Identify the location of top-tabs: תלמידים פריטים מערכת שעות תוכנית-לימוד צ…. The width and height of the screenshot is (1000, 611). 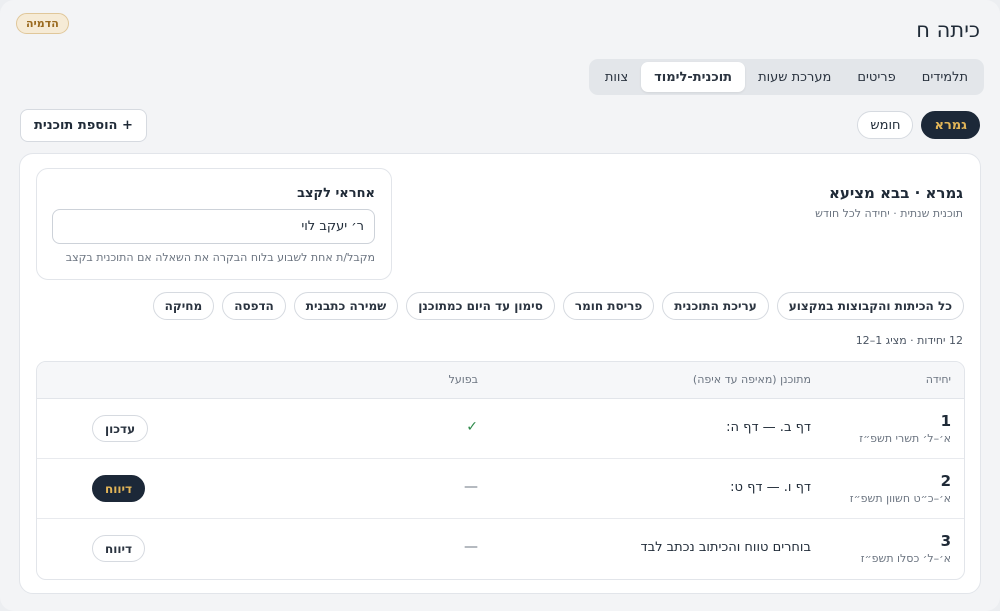
(786, 77).